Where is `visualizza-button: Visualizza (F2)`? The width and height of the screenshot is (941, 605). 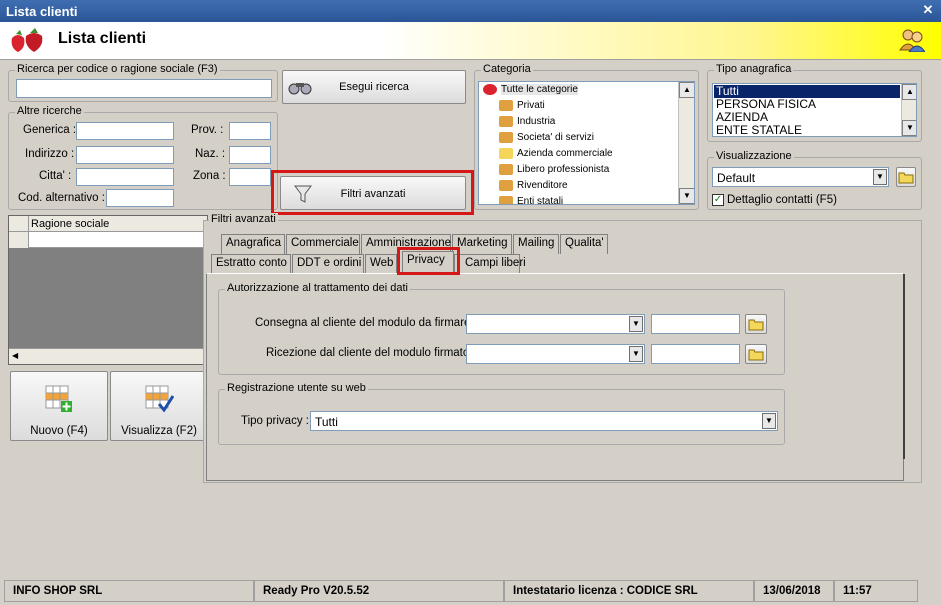 visualizza-button: Visualizza (F2) is located at coordinates (159, 406).